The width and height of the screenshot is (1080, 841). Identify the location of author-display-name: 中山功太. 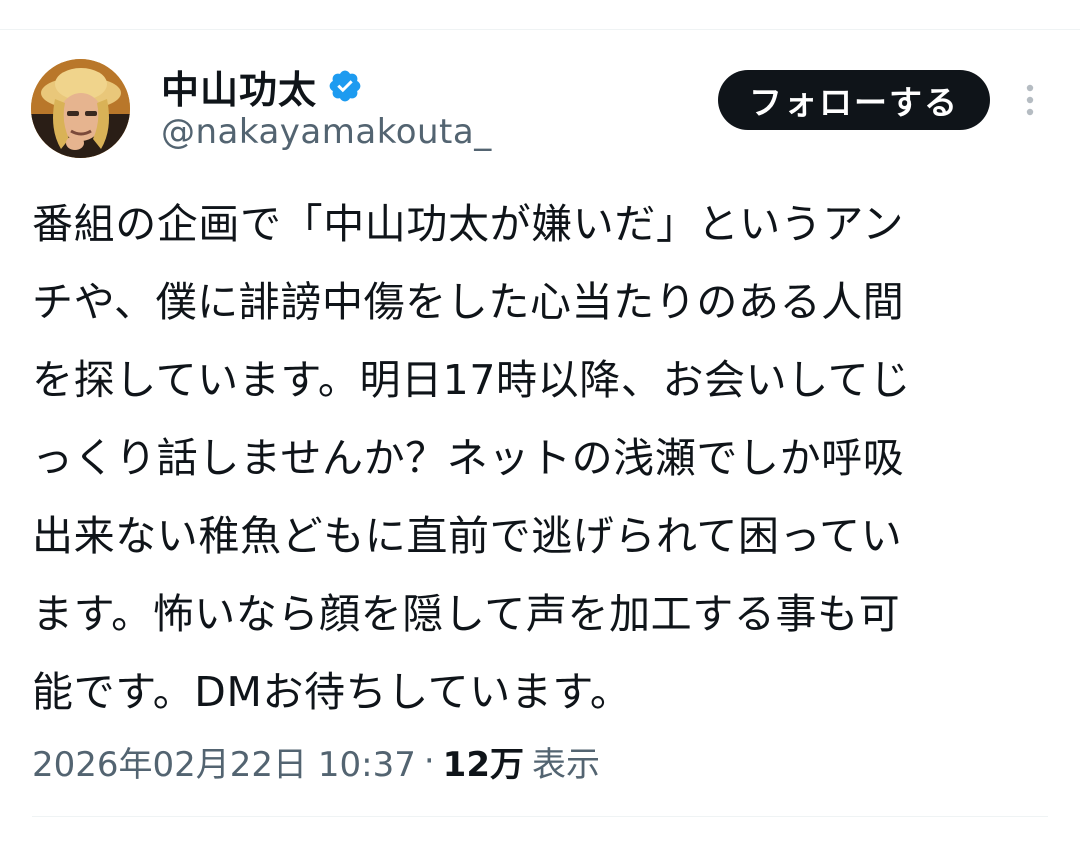
(239, 86).